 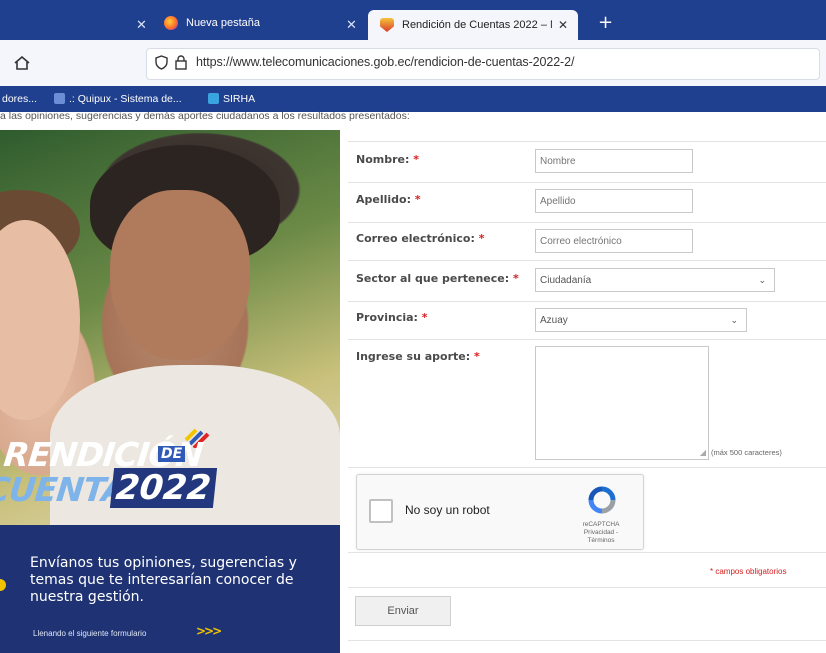 I want to click on select-value: Azuay, so click(x=554, y=320).